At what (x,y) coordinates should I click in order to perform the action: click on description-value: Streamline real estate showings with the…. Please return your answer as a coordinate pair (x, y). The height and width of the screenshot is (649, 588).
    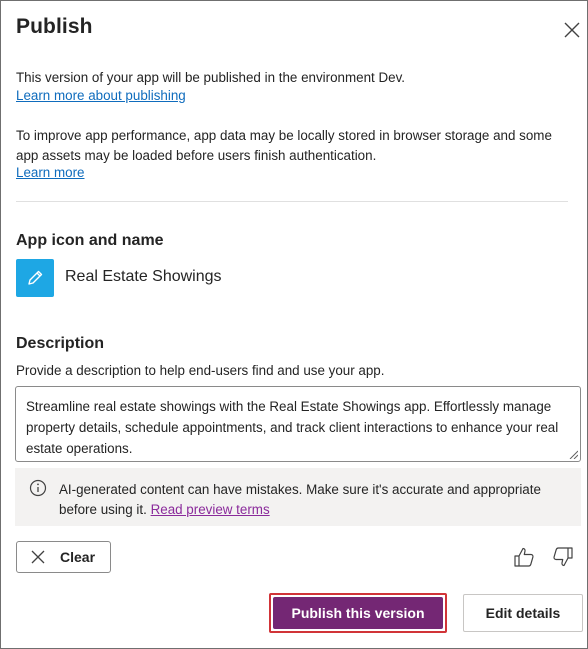
    Looking at the image, I should click on (292, 427).